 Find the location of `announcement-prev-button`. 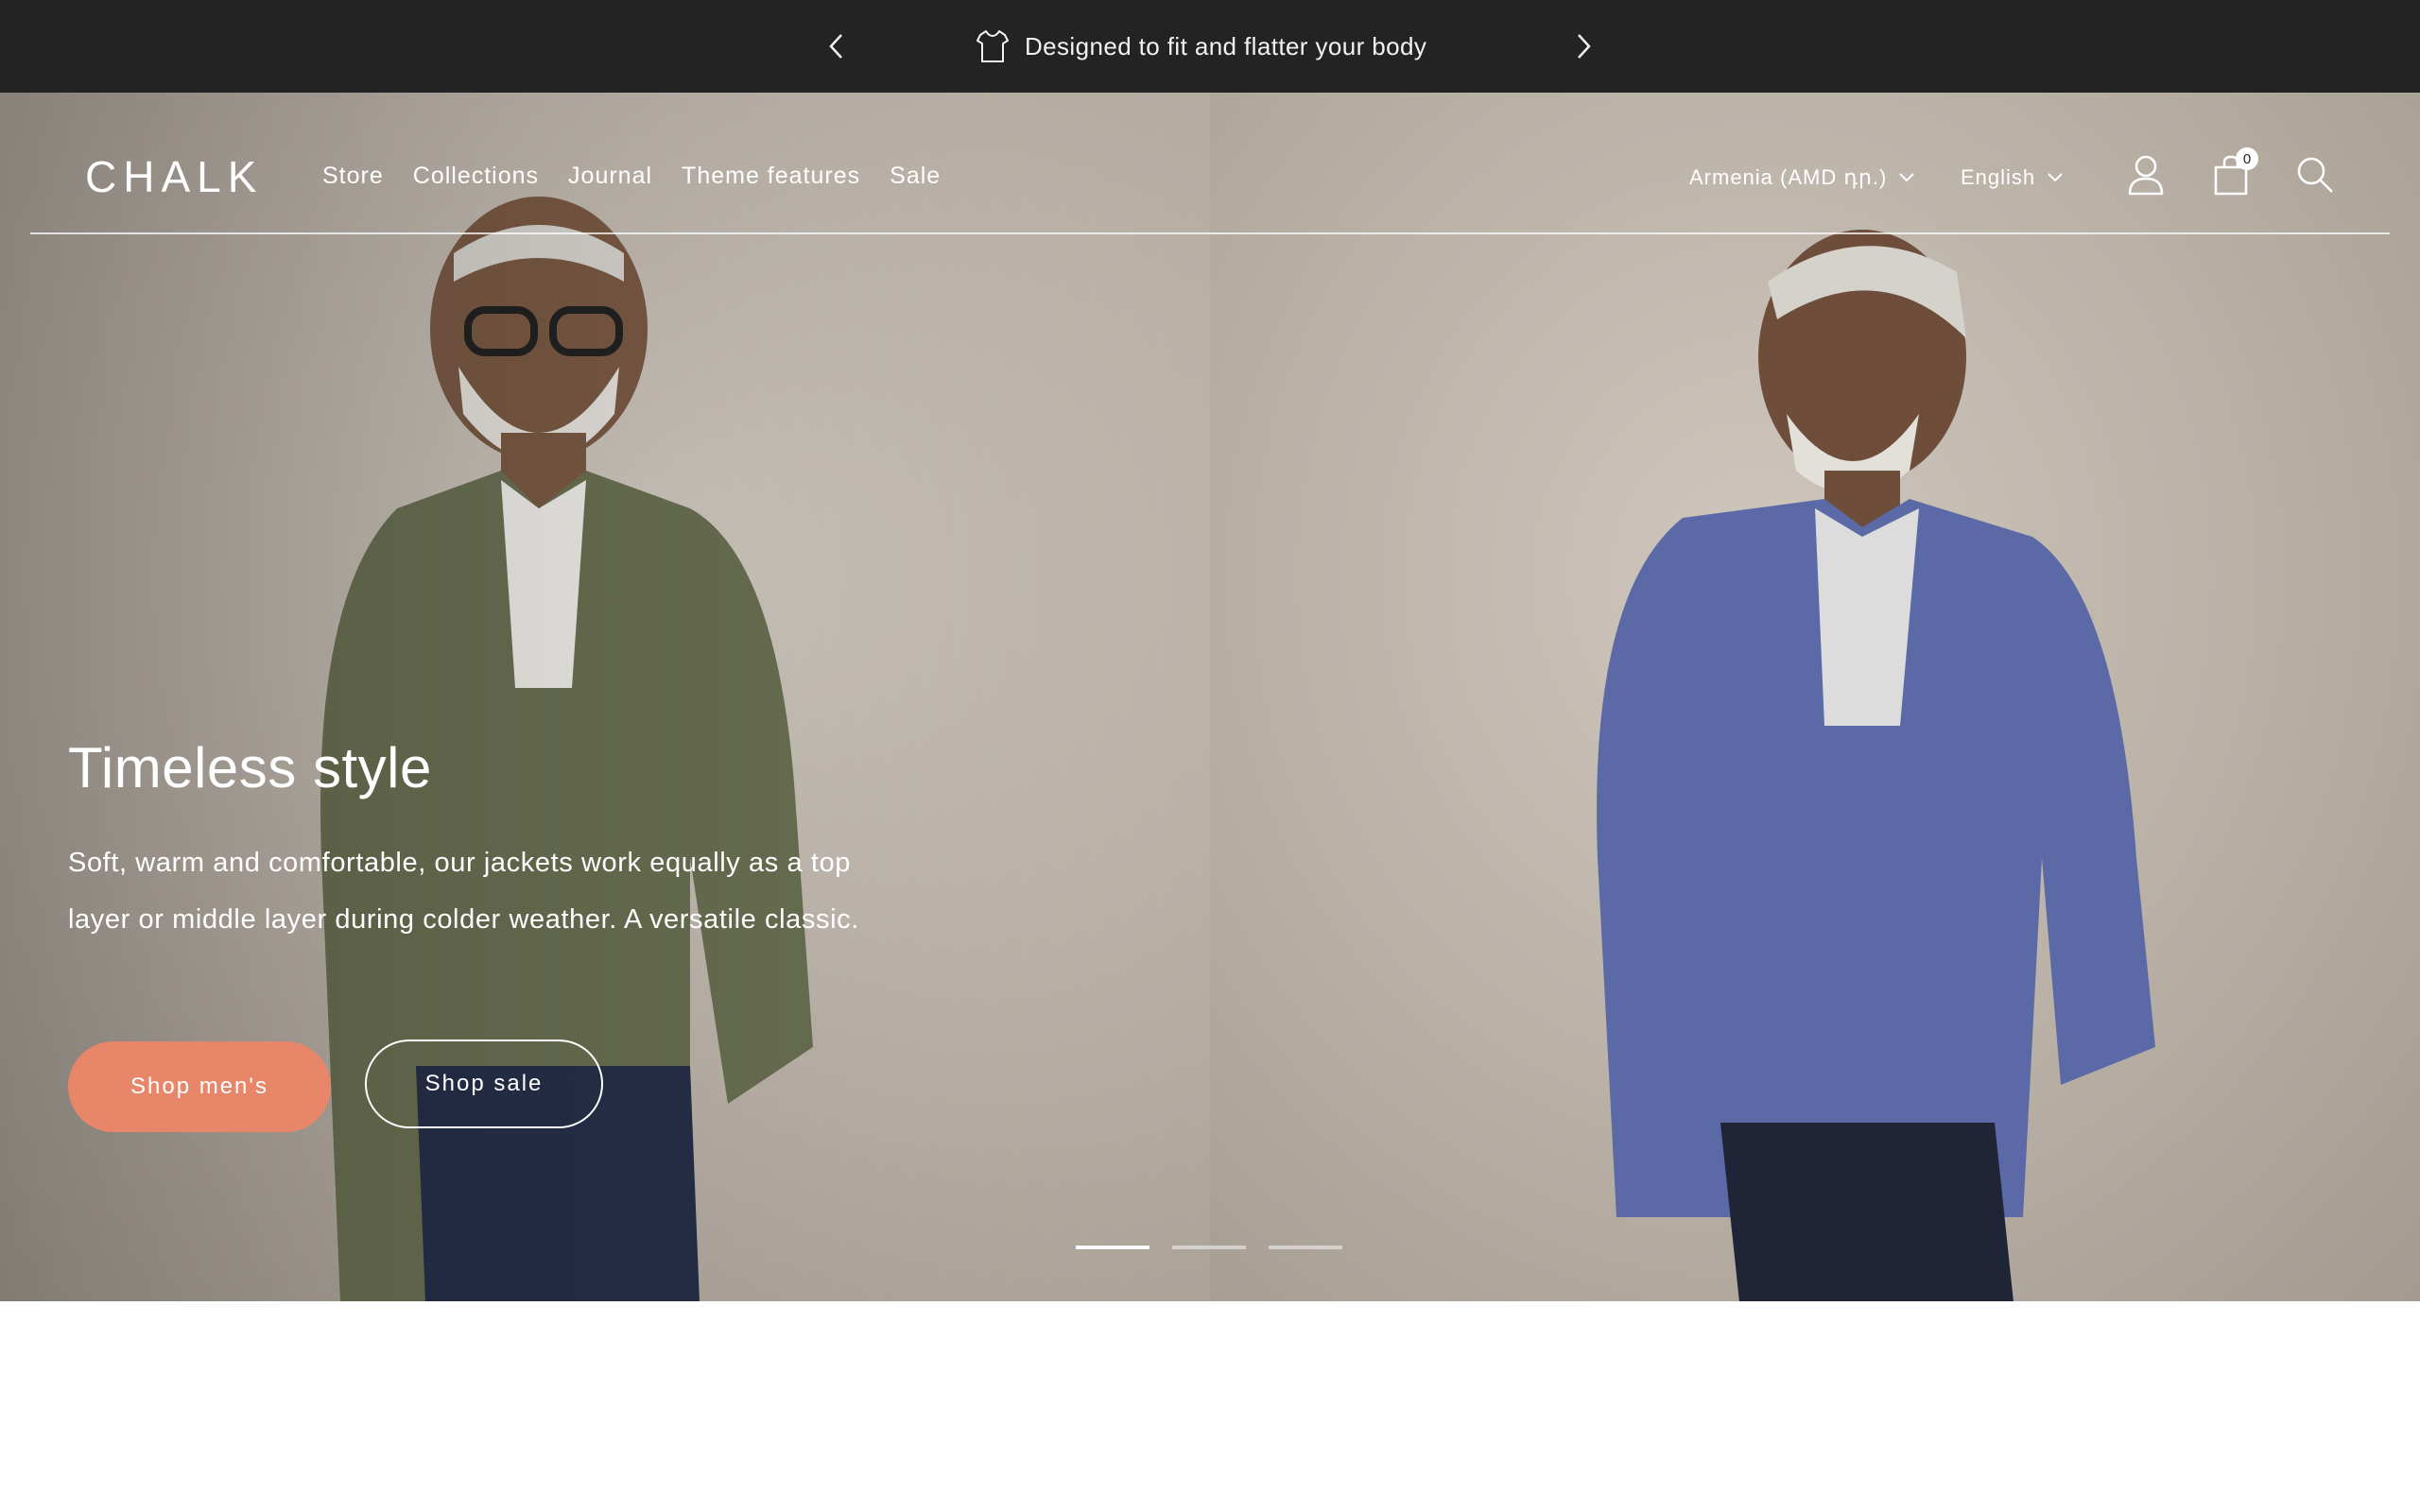

announcement-prev-button is located at coordinates (837, 46).